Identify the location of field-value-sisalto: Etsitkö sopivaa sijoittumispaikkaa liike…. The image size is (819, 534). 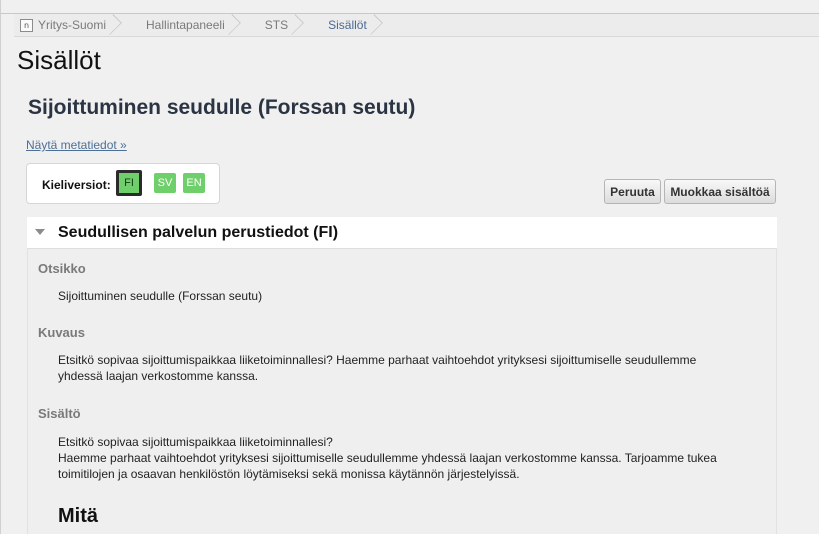
(408, 458).